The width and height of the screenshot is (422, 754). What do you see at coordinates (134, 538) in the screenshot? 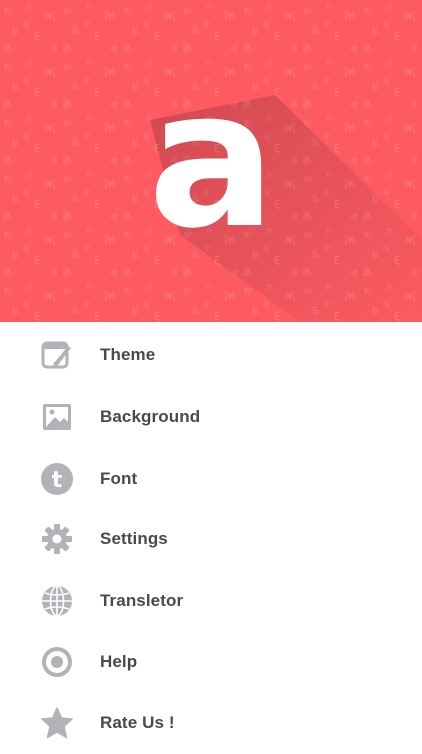
I see `menu-item-label: Settings` at bounding box center [134, 538].